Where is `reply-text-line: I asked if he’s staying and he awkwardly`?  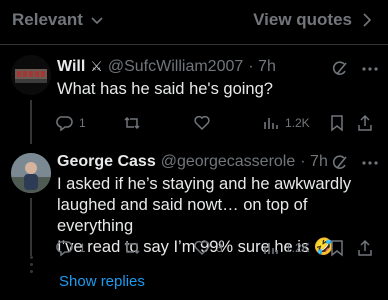
reply-text-line: I asked if he’s staying and he awkwardly is located at coordinates (204, 184).